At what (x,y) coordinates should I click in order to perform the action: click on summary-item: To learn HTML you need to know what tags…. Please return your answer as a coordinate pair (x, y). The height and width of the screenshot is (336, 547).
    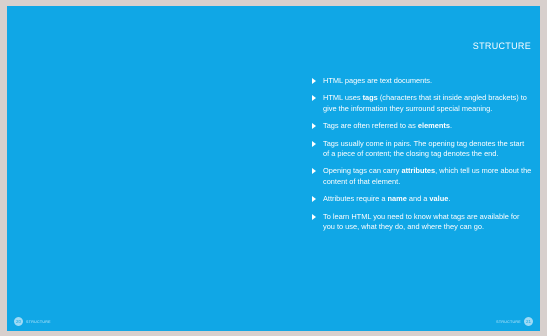
    Looking at the image, I should click on (422, 222).